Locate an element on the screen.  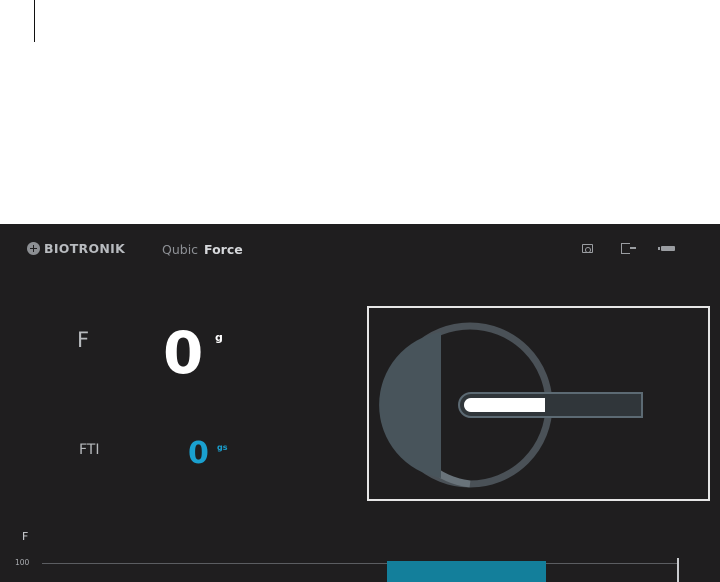
fti-unit: gs is located at coordinates (222, 447).